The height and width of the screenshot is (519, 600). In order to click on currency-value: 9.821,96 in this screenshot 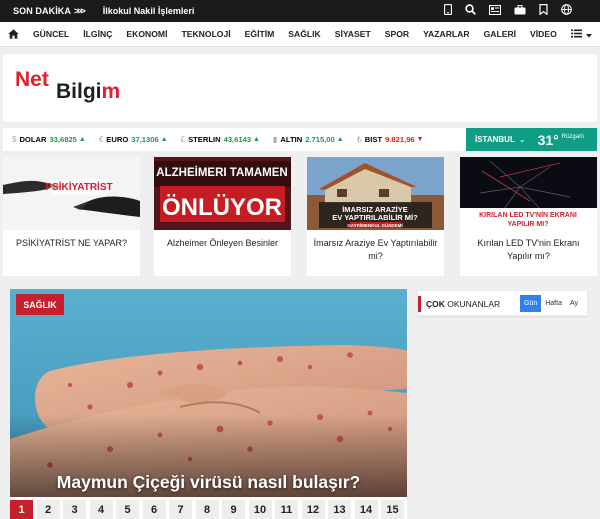, I will do `click(400, 139)`.